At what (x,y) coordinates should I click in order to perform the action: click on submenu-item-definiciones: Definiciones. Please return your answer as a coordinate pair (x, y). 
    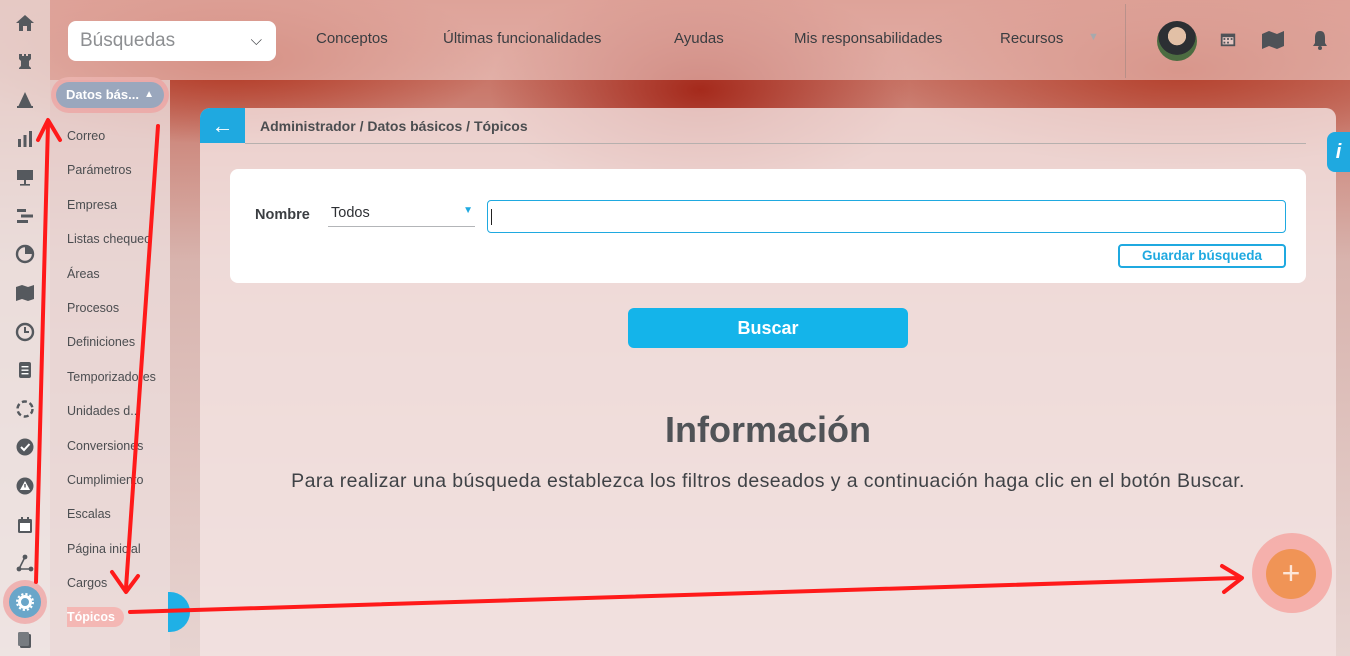
    Looking at the image, I should click on (118, 348).